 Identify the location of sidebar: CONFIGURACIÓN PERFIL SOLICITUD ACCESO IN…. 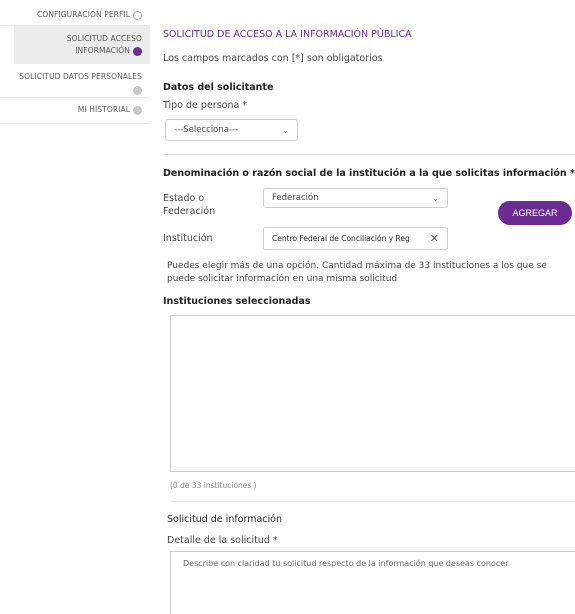
(75, 62).